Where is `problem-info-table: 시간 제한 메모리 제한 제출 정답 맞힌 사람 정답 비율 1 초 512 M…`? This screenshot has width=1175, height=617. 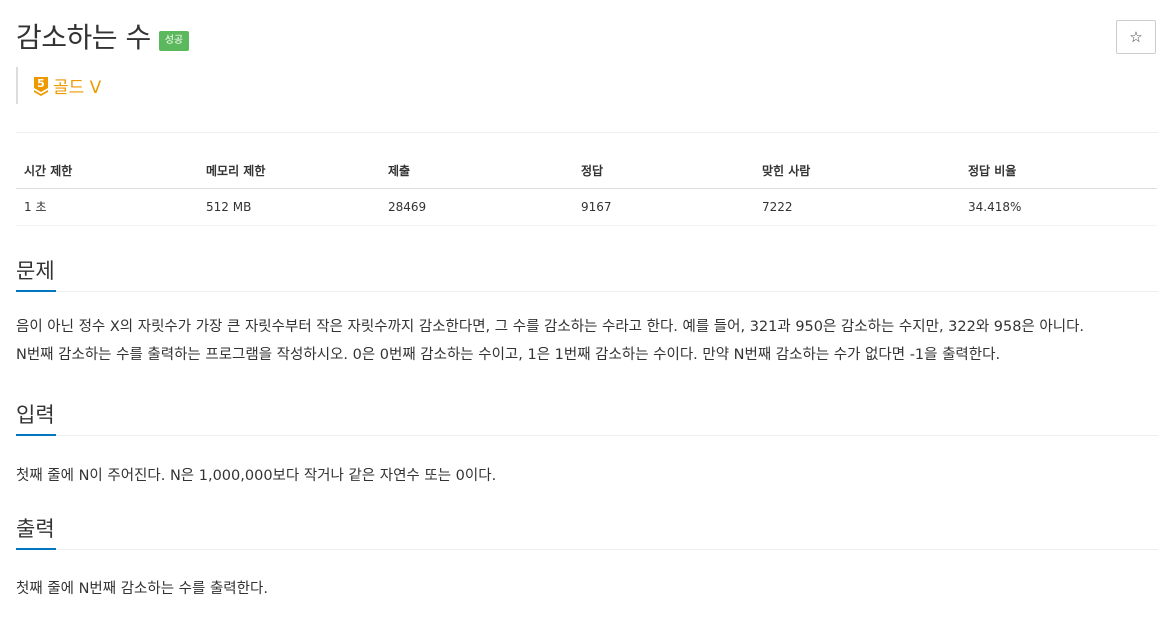
problem-info-table: 시간 제한 메모리 제한 제출 정답 맞힌 사람 정답 비율 1 초 512 M… is located at coordinates (586, 189).